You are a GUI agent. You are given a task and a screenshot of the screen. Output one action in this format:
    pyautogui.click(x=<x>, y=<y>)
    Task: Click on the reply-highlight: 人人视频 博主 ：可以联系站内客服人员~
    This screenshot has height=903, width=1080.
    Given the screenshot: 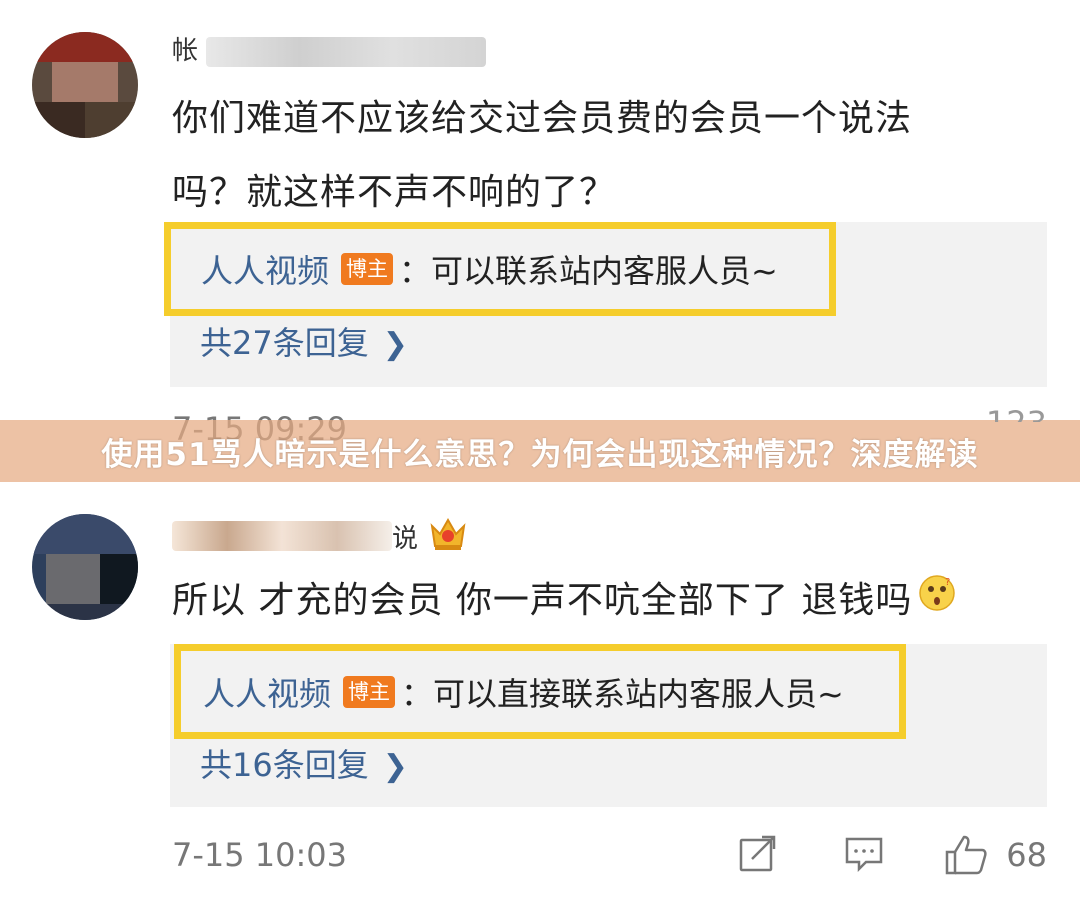 What is the action you would take?
    pyautogui.click(x=500, y=269)
    